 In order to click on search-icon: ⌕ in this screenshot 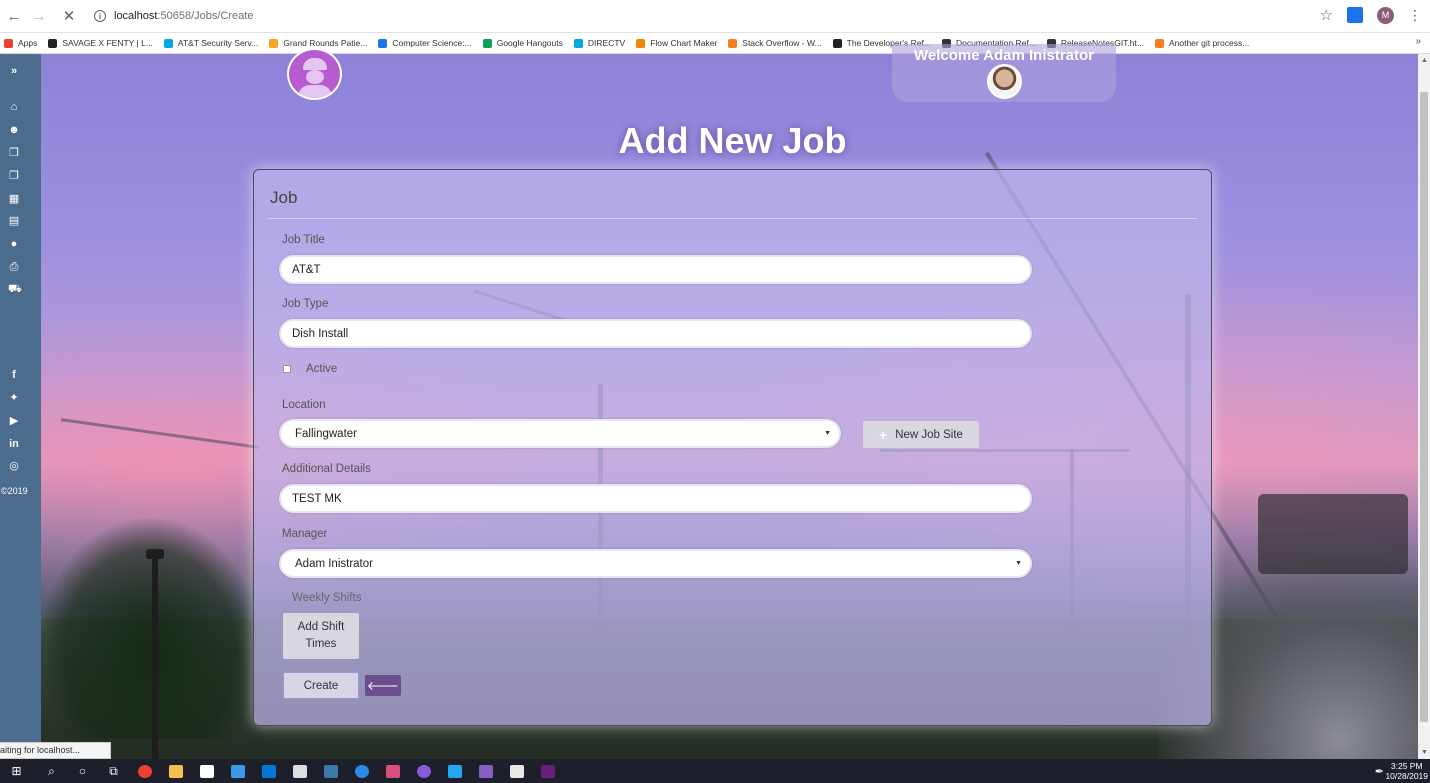, I will do `click(51, 771)`.